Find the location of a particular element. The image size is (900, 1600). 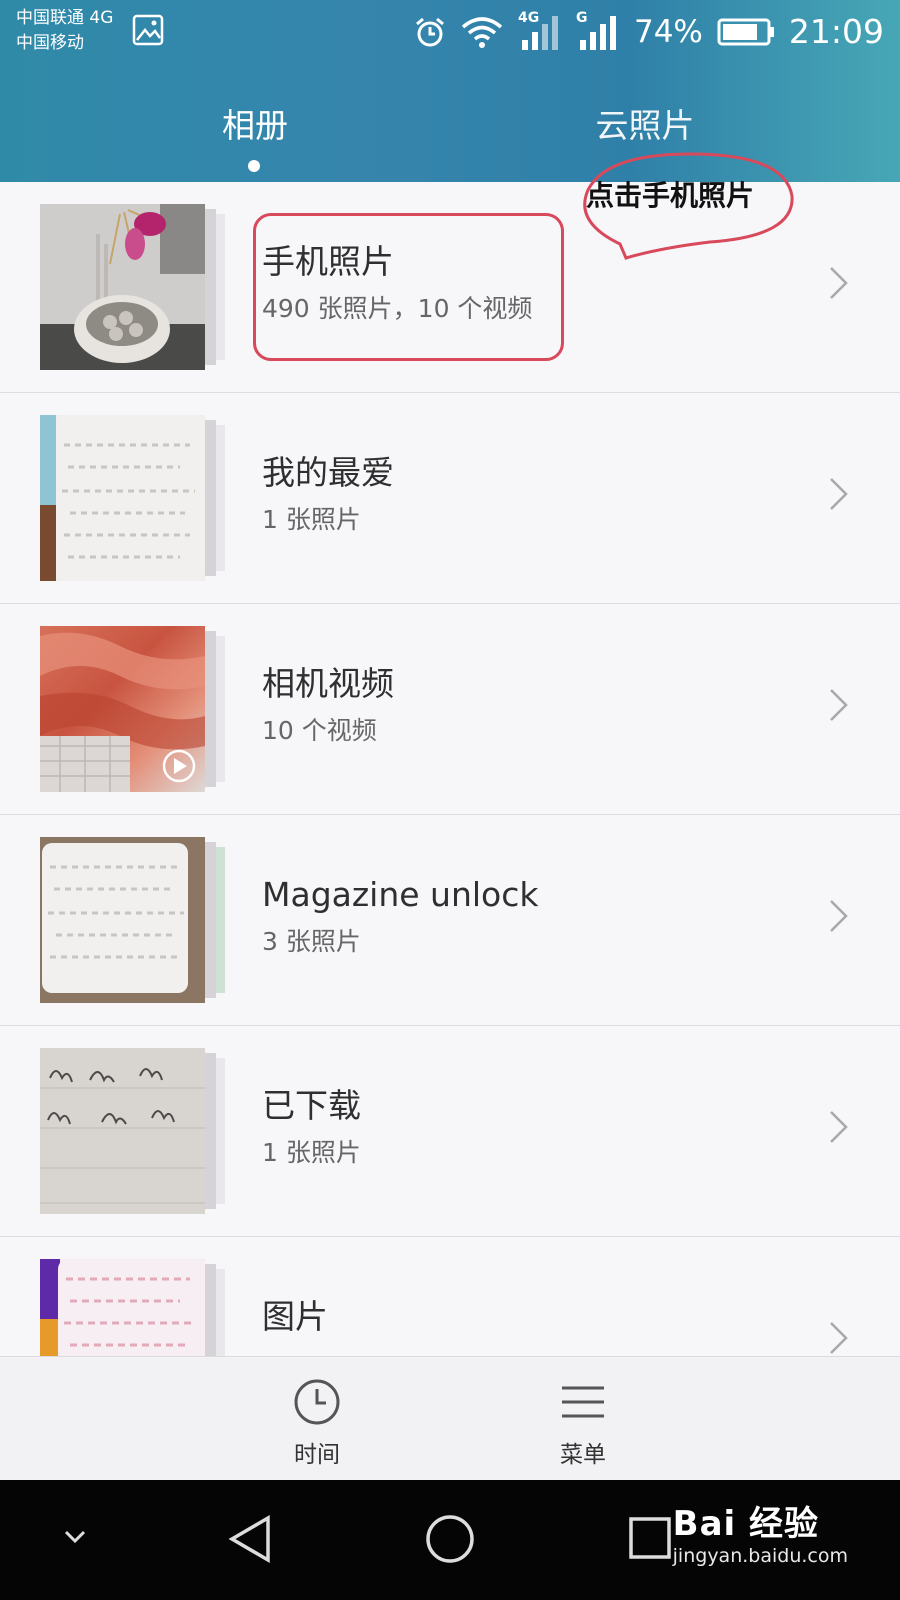

hide-nav-icon is located at coordinates (75, 1537).